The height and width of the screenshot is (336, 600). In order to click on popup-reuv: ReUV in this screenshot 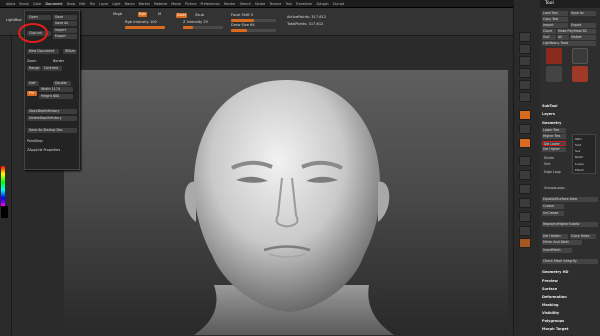, I will do `click(579, 157)`.